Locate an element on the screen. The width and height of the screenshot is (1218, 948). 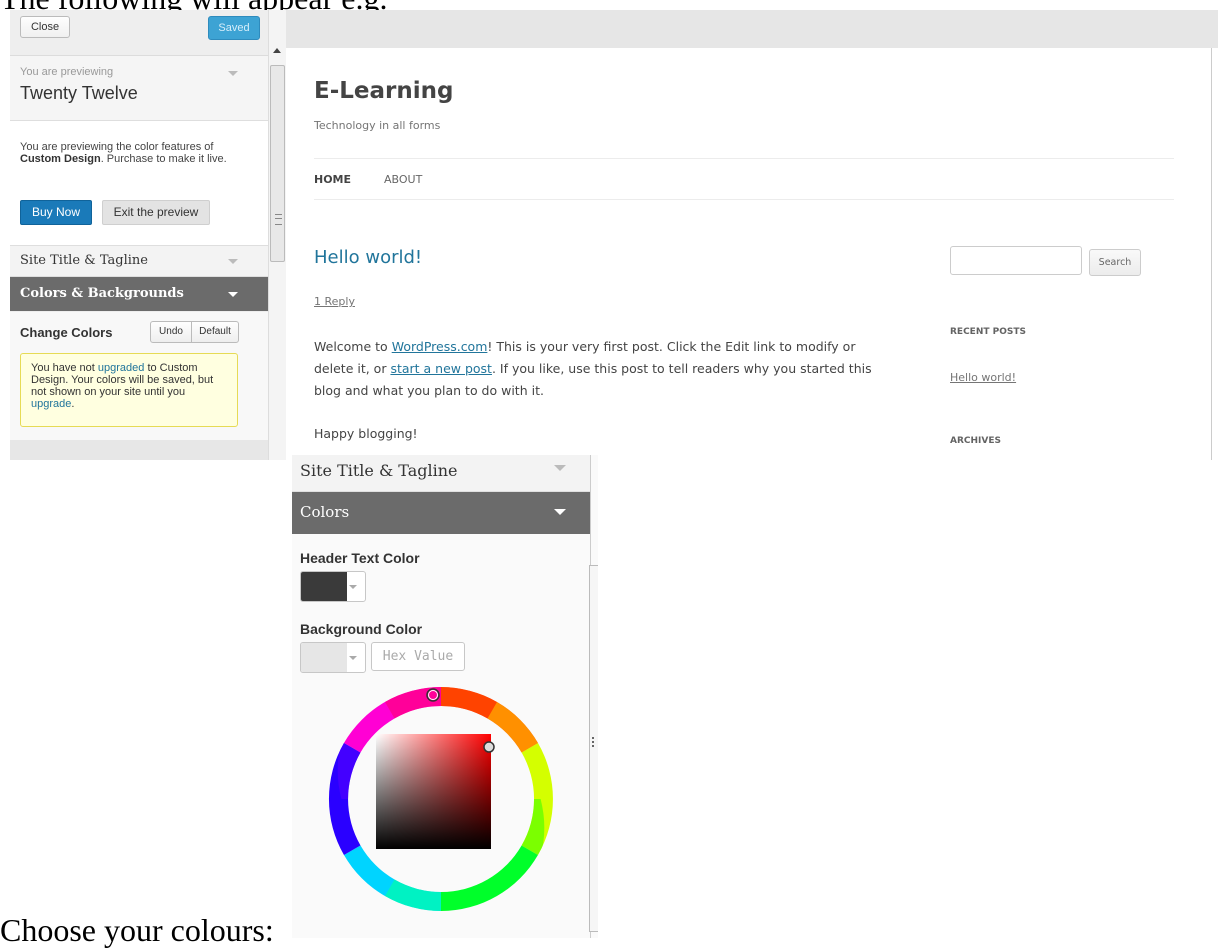
scroll-up-icon is located at coordinates (277, 50).